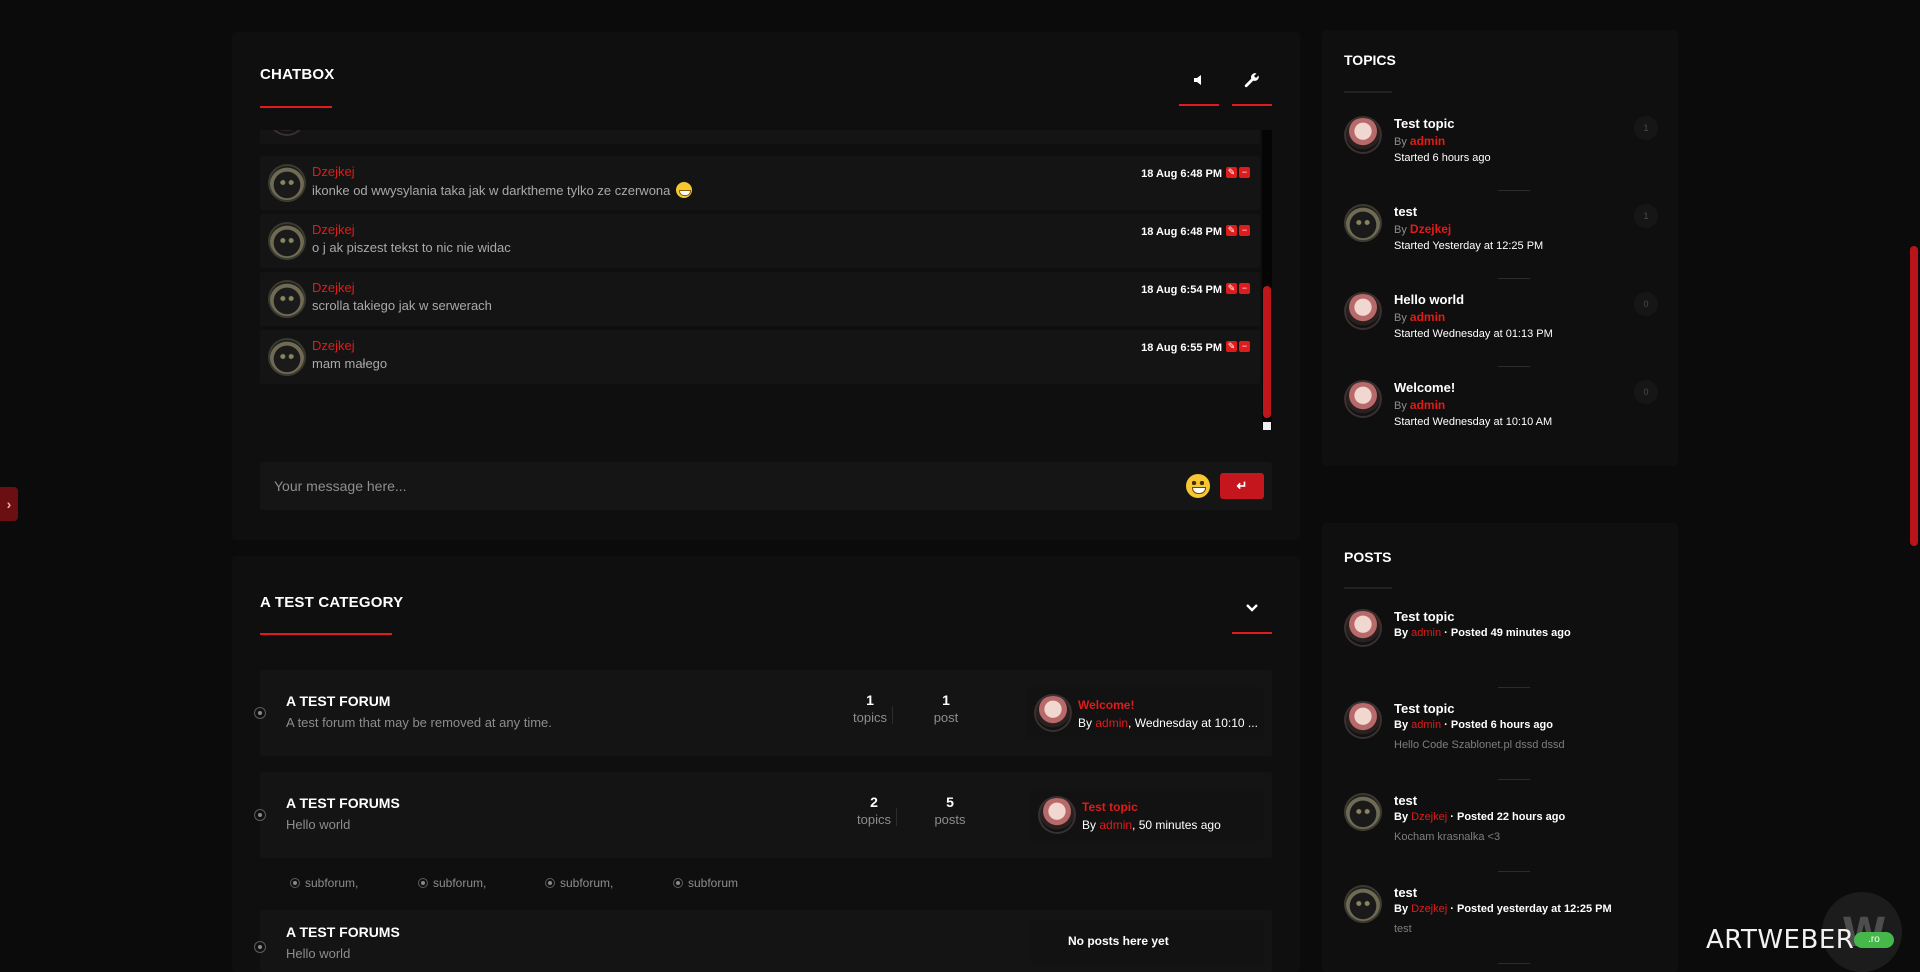  Describe the element at coordinates (1252, 80) in the screenshot. I see `chat-settings-button` at that location.